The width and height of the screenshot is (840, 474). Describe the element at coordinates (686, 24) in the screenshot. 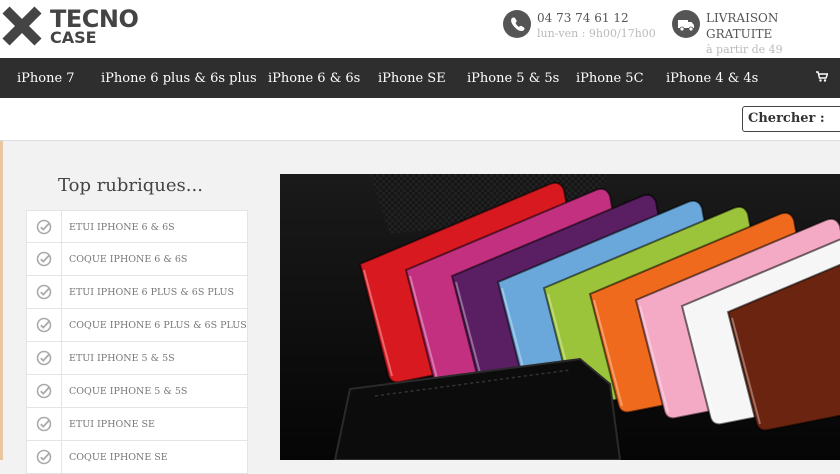

I see `truck-icon` at that location.